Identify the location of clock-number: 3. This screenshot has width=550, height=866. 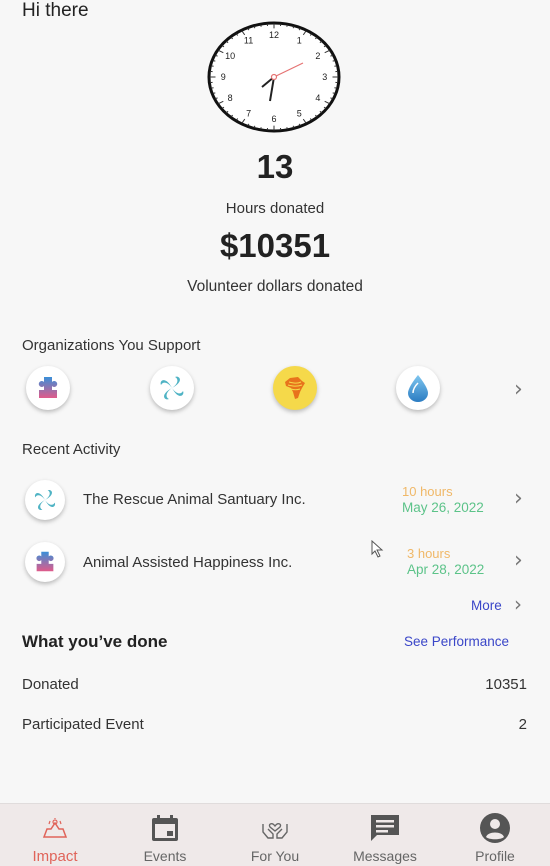
(324, 77).